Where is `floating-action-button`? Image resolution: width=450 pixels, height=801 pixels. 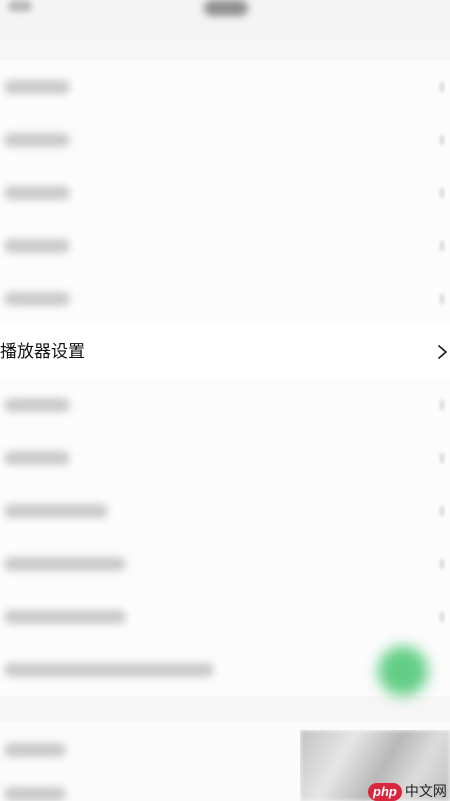
floating-action-button is located at coordinates (403, 671).